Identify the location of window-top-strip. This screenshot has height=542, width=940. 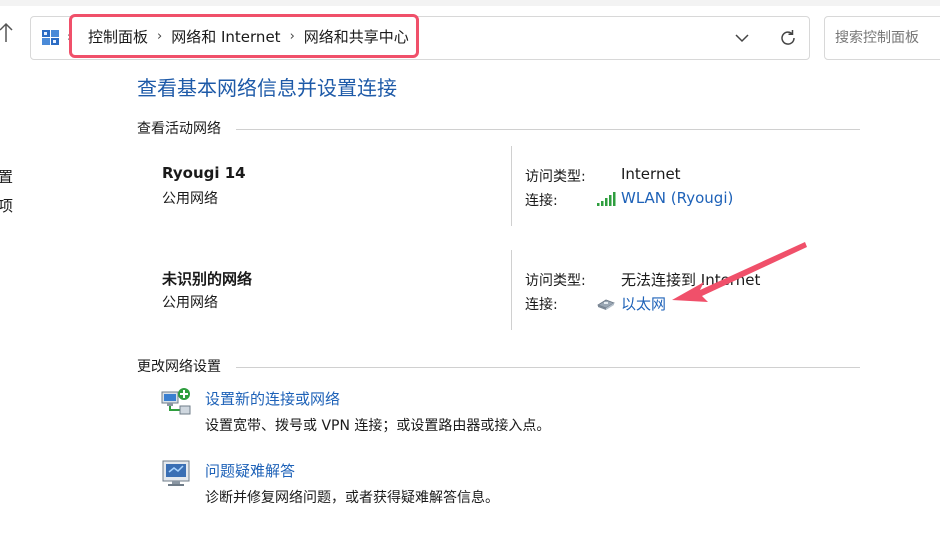
(470, 3).